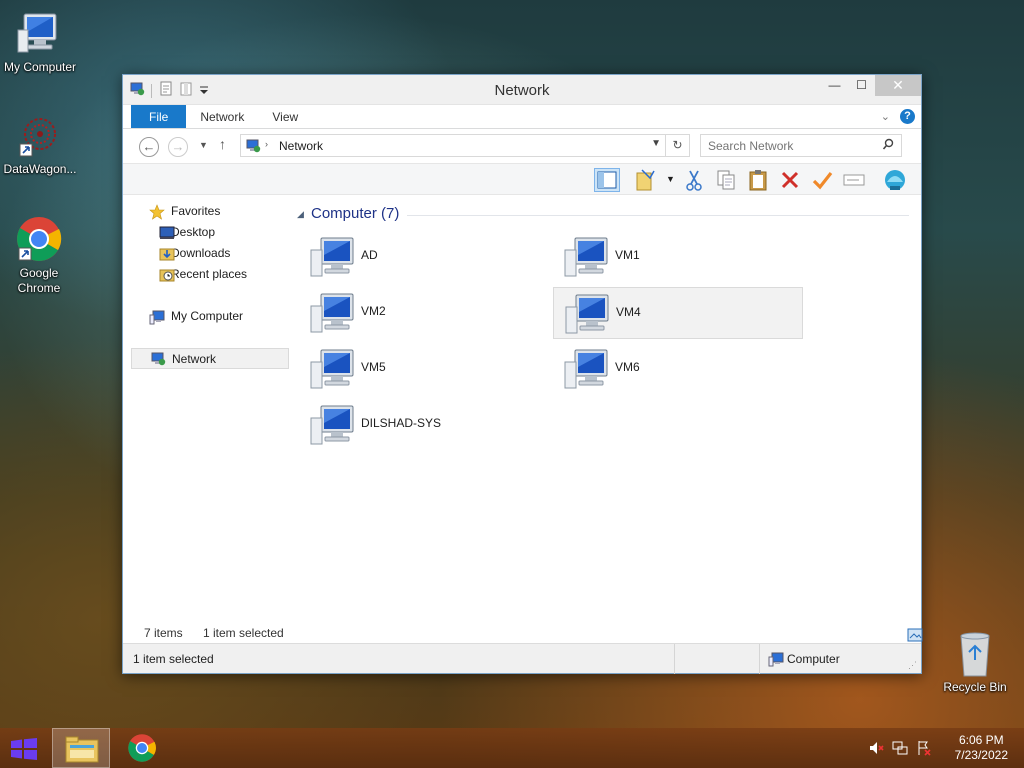 This screenshot has width=1024, height=768. Describe the element at coordinates (424, 257) in the screenshot. I see `computer-item-ad: AD` at that location.